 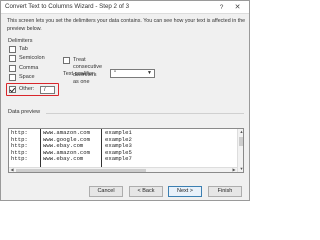 I want to click on vertical-scroll-thumb, so click(x=241, y=141).